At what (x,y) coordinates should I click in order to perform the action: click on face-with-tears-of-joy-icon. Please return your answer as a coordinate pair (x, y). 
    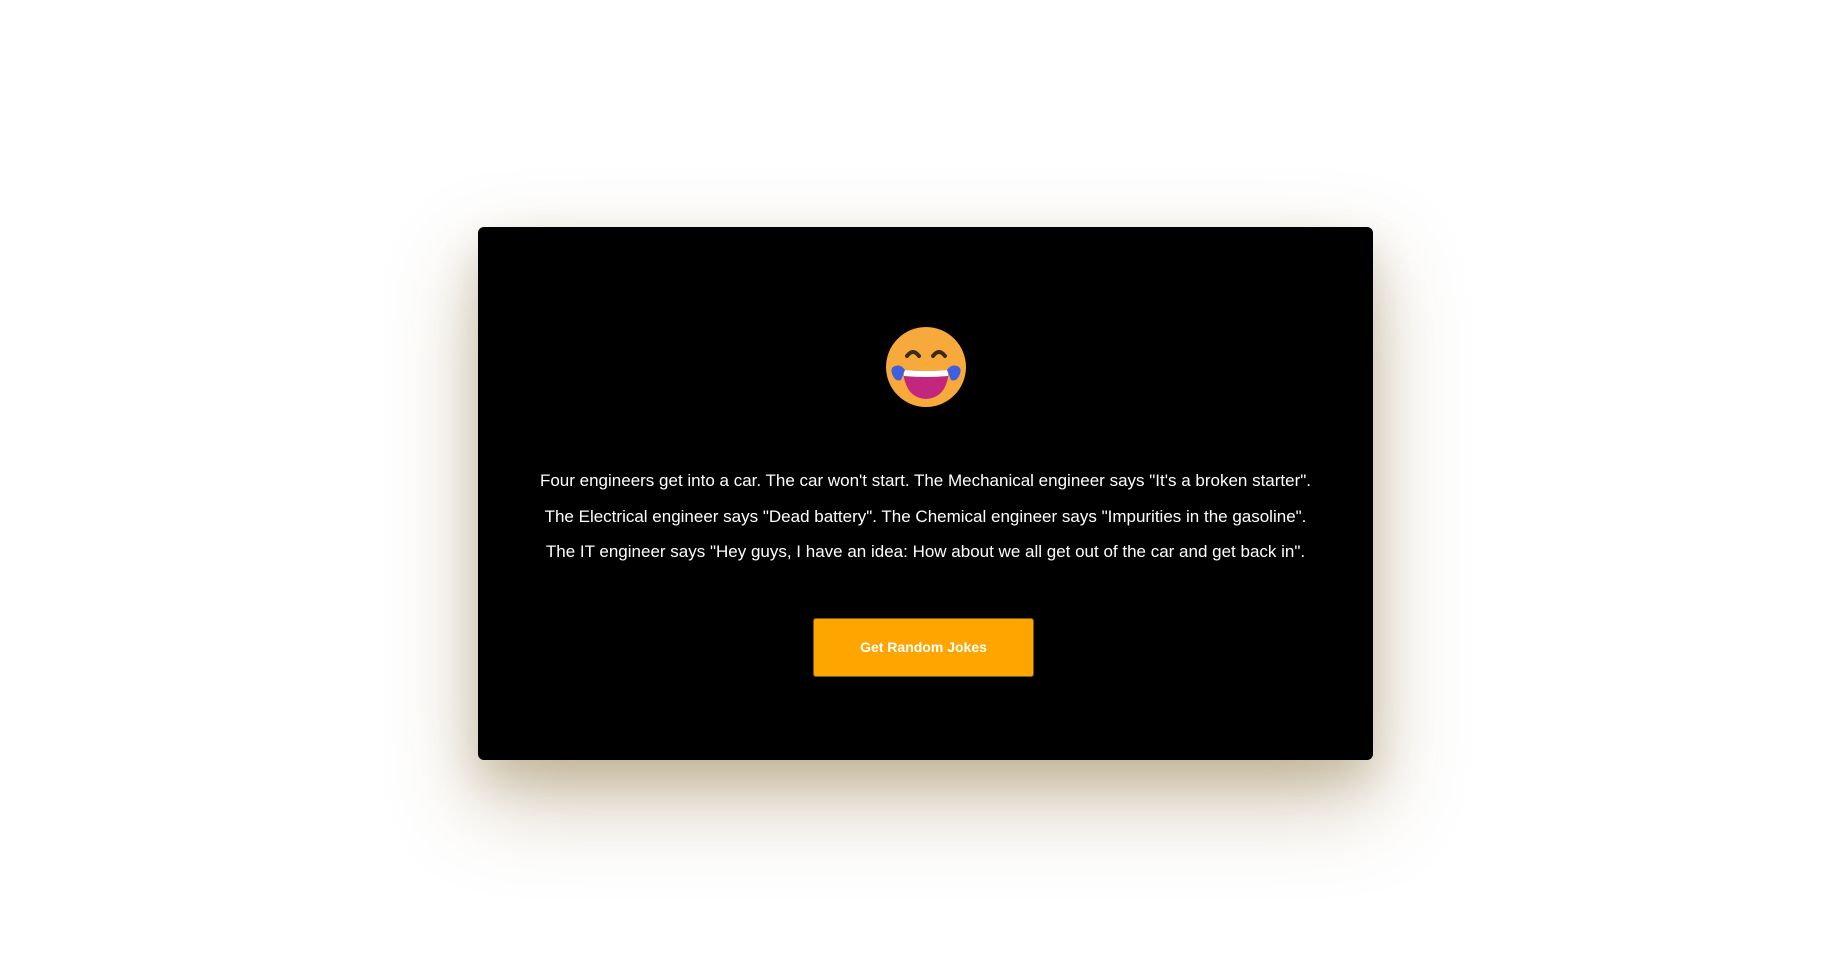
    Looking at the image, I should click on (926, 367).